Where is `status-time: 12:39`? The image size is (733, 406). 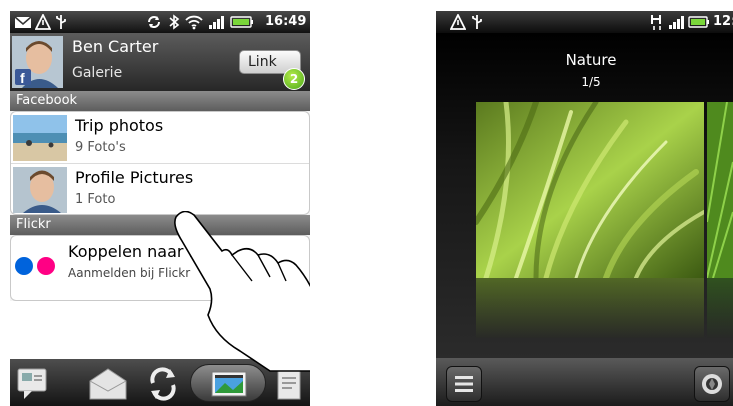
status-time: 12:39 is located at coordinates (723, 21).